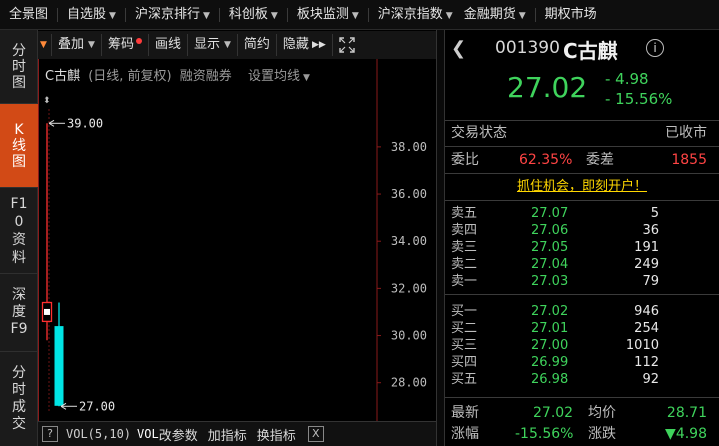 The width and height of the screenshot is (719, 446). I want to click on ask-volume: 5, so click(654, 213).